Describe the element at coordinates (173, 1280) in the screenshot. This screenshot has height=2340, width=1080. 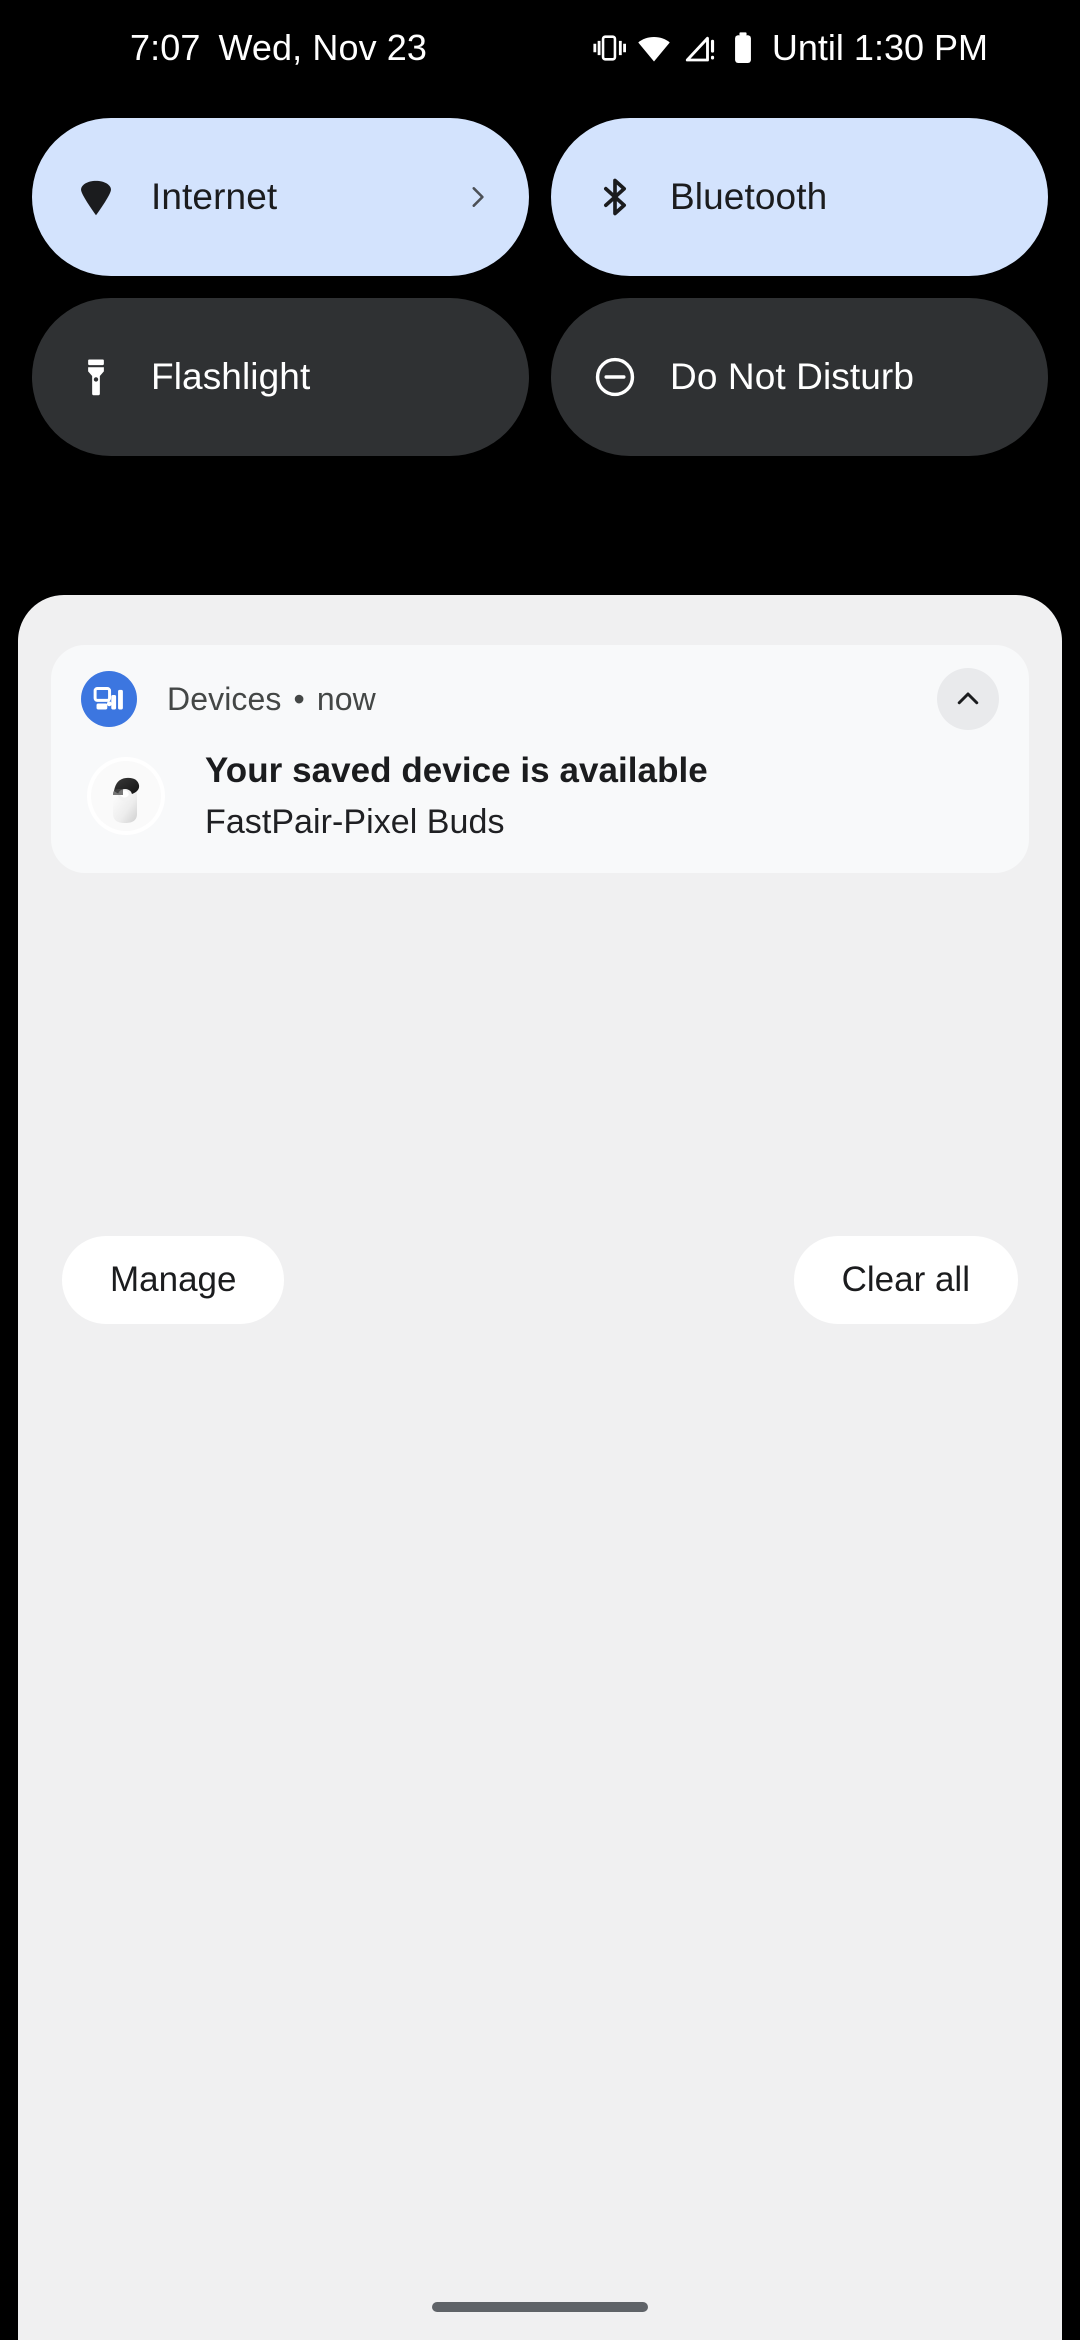
I see `manage-button: Manage` at that location.